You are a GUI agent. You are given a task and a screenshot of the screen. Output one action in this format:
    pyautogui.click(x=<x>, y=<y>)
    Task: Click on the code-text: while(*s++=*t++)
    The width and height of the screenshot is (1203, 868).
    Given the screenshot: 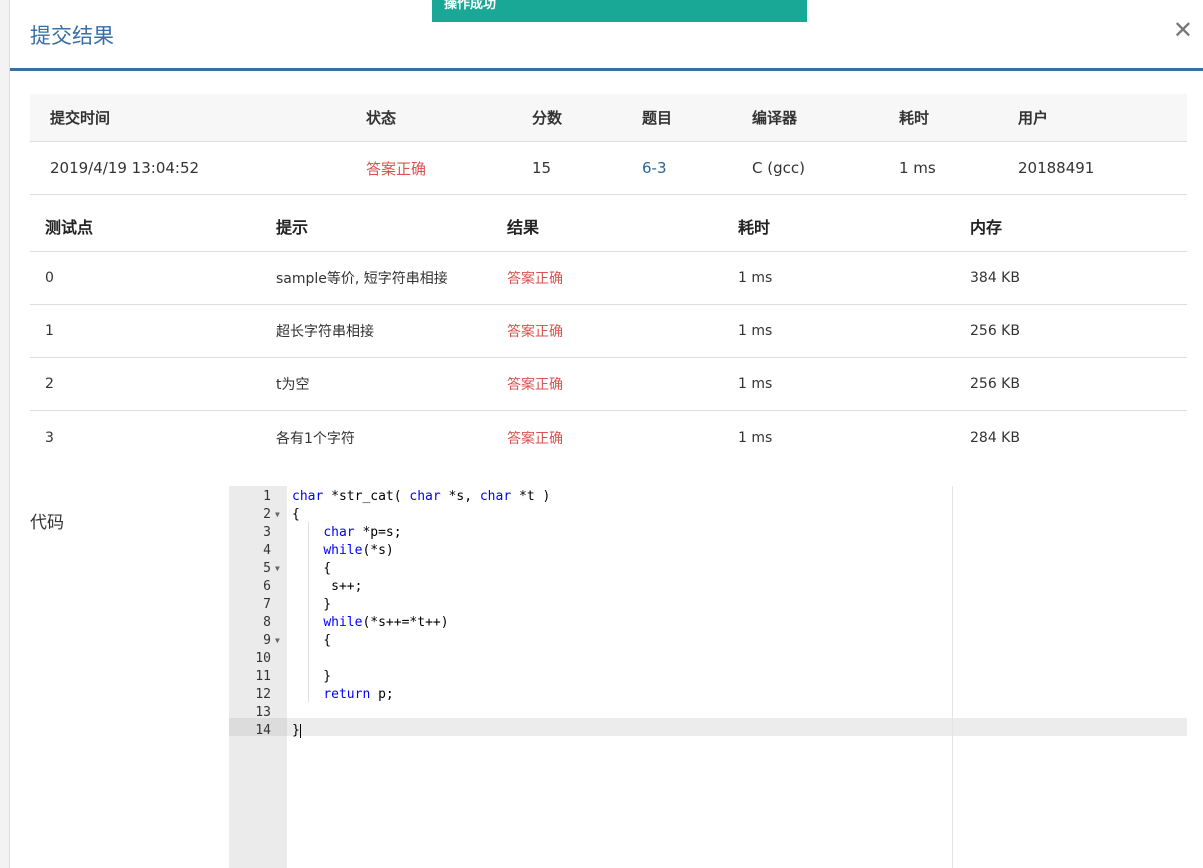 What is the action you would take?
    pyautogui.click(x=386, y=622)
    